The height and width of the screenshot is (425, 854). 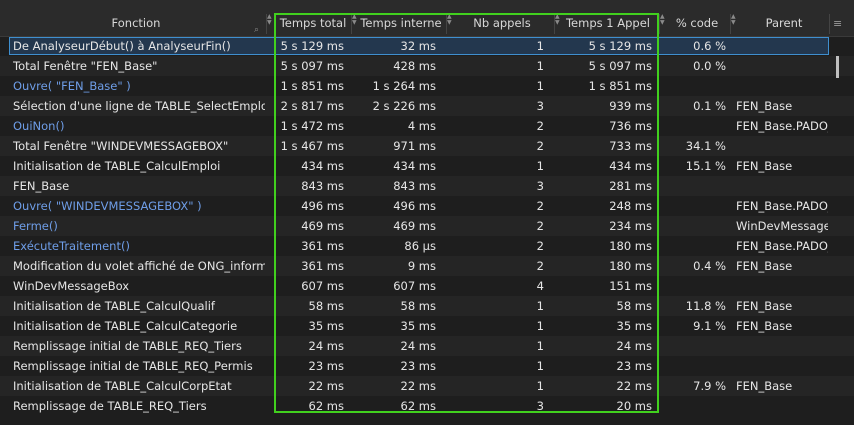 I want to click on cell-temps-1-appel: 151 ms, so click(x=630, y=286).